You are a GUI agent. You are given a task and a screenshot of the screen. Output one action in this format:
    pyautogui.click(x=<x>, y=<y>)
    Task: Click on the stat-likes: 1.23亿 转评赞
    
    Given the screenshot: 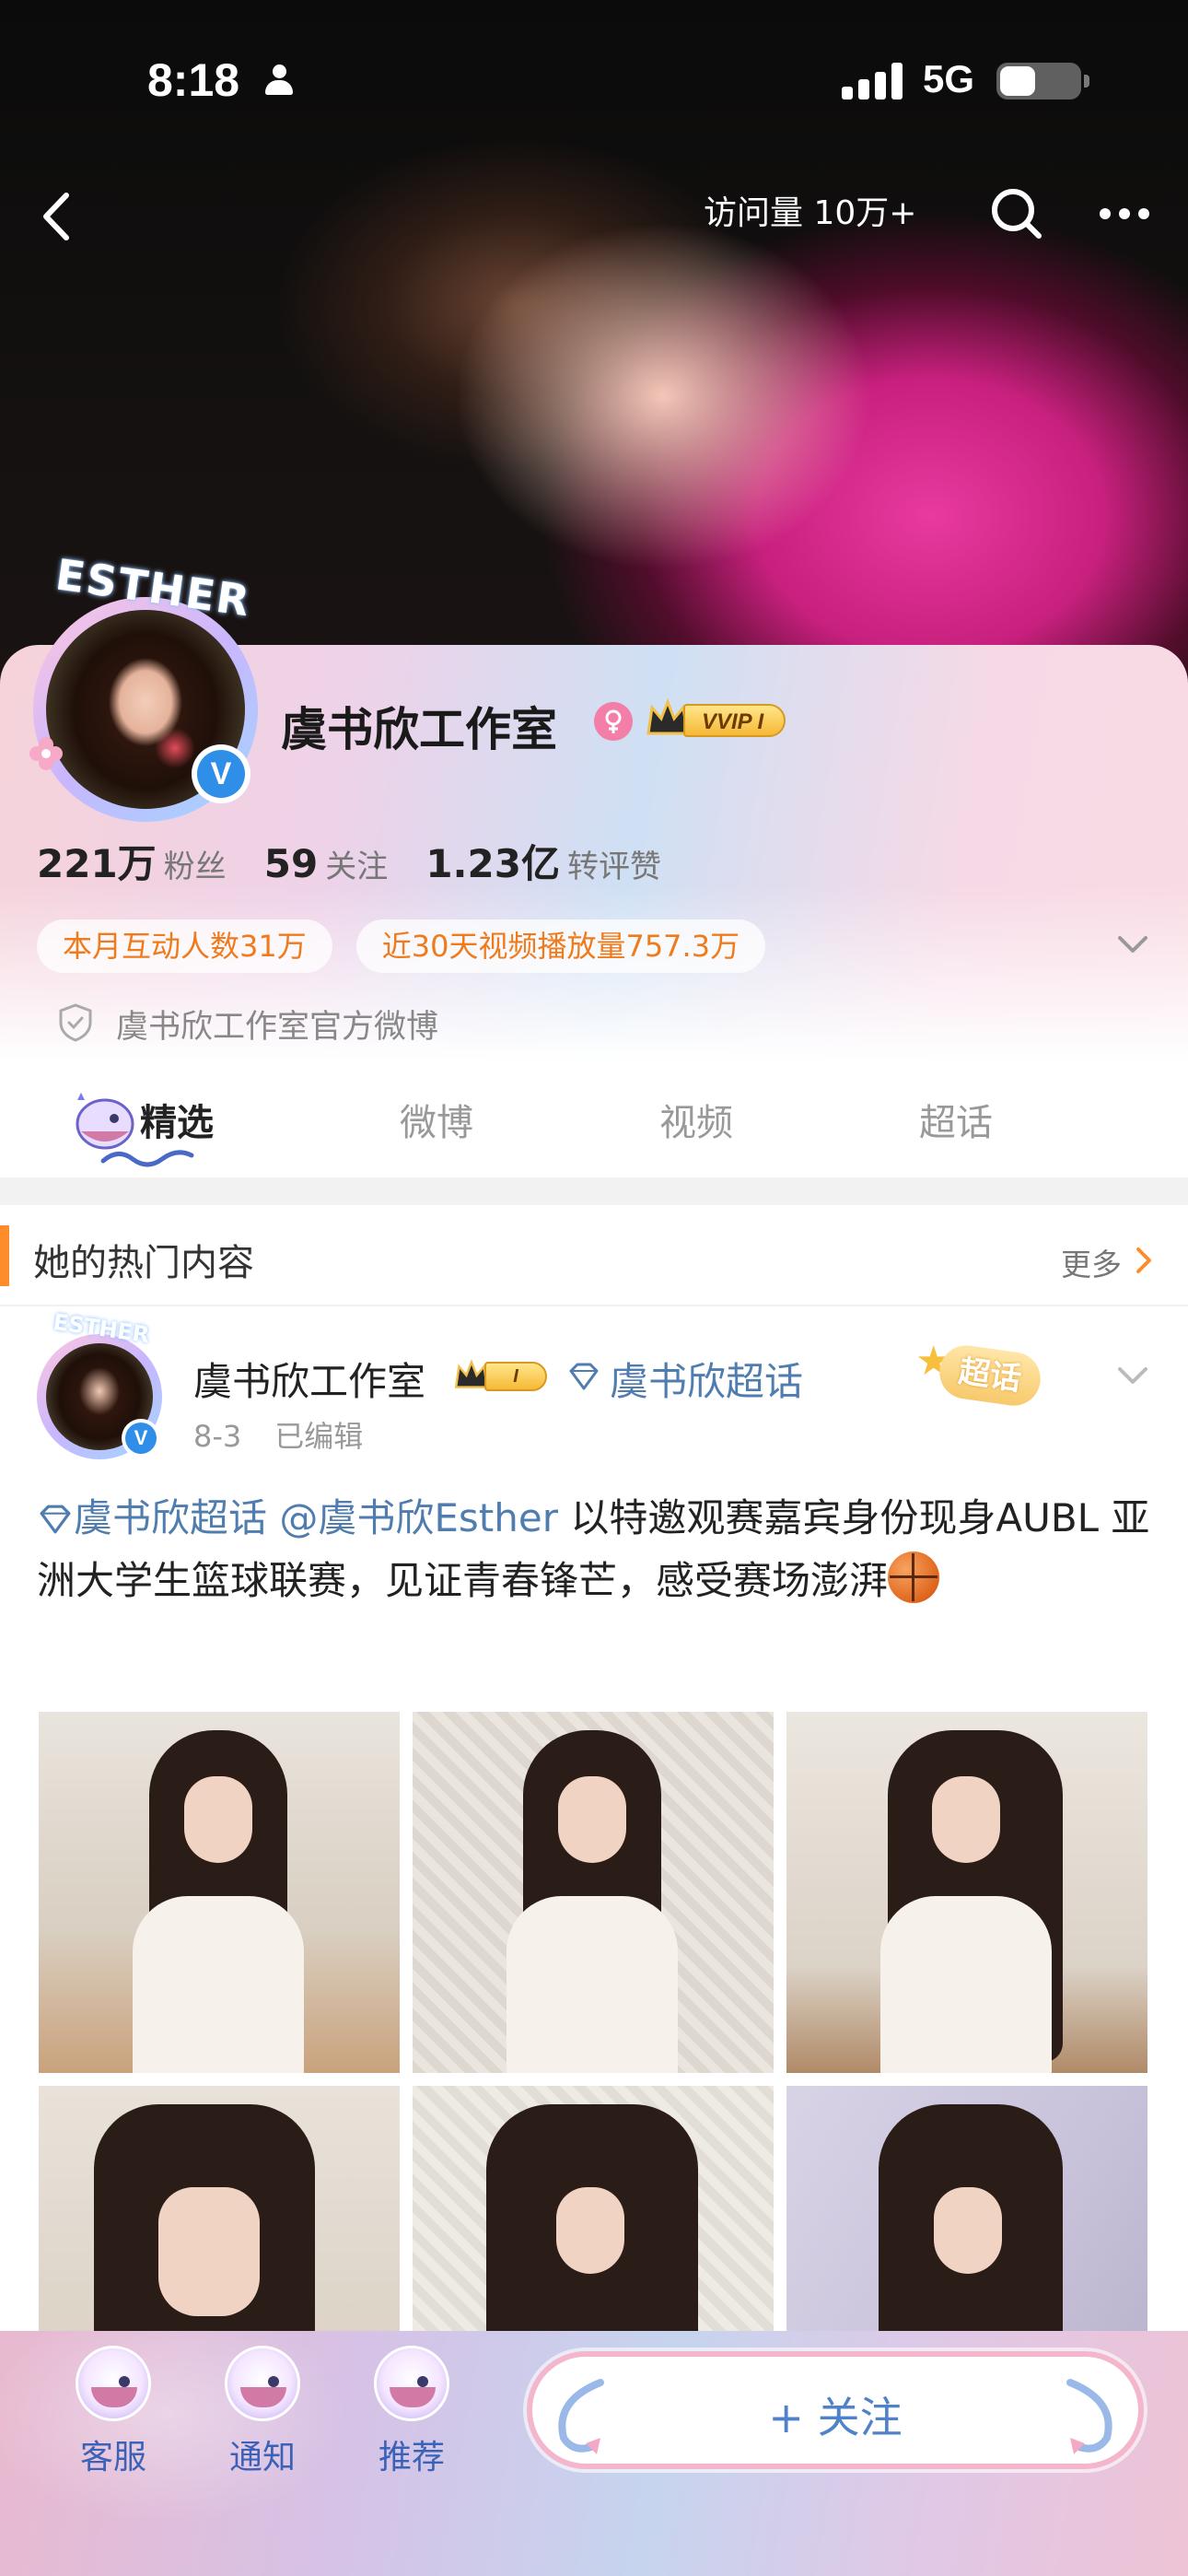 What is the action you would take?
    pyautogui.click(x=543, y=861)
    